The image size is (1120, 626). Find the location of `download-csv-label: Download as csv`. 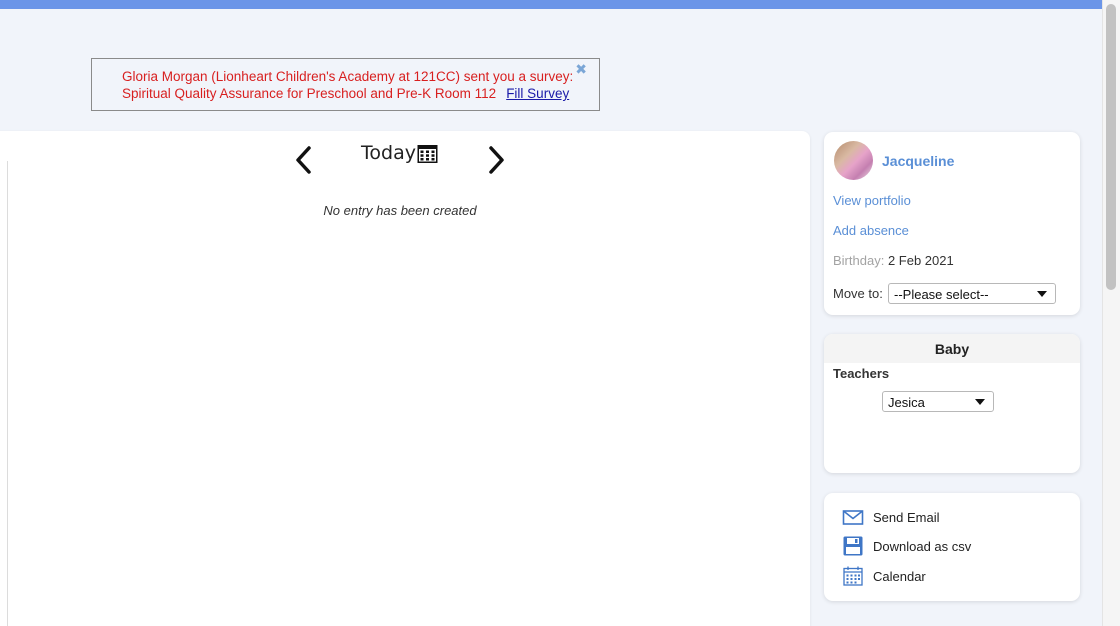

download-csv-label: Download as csv is located at coordinates (922, 546).